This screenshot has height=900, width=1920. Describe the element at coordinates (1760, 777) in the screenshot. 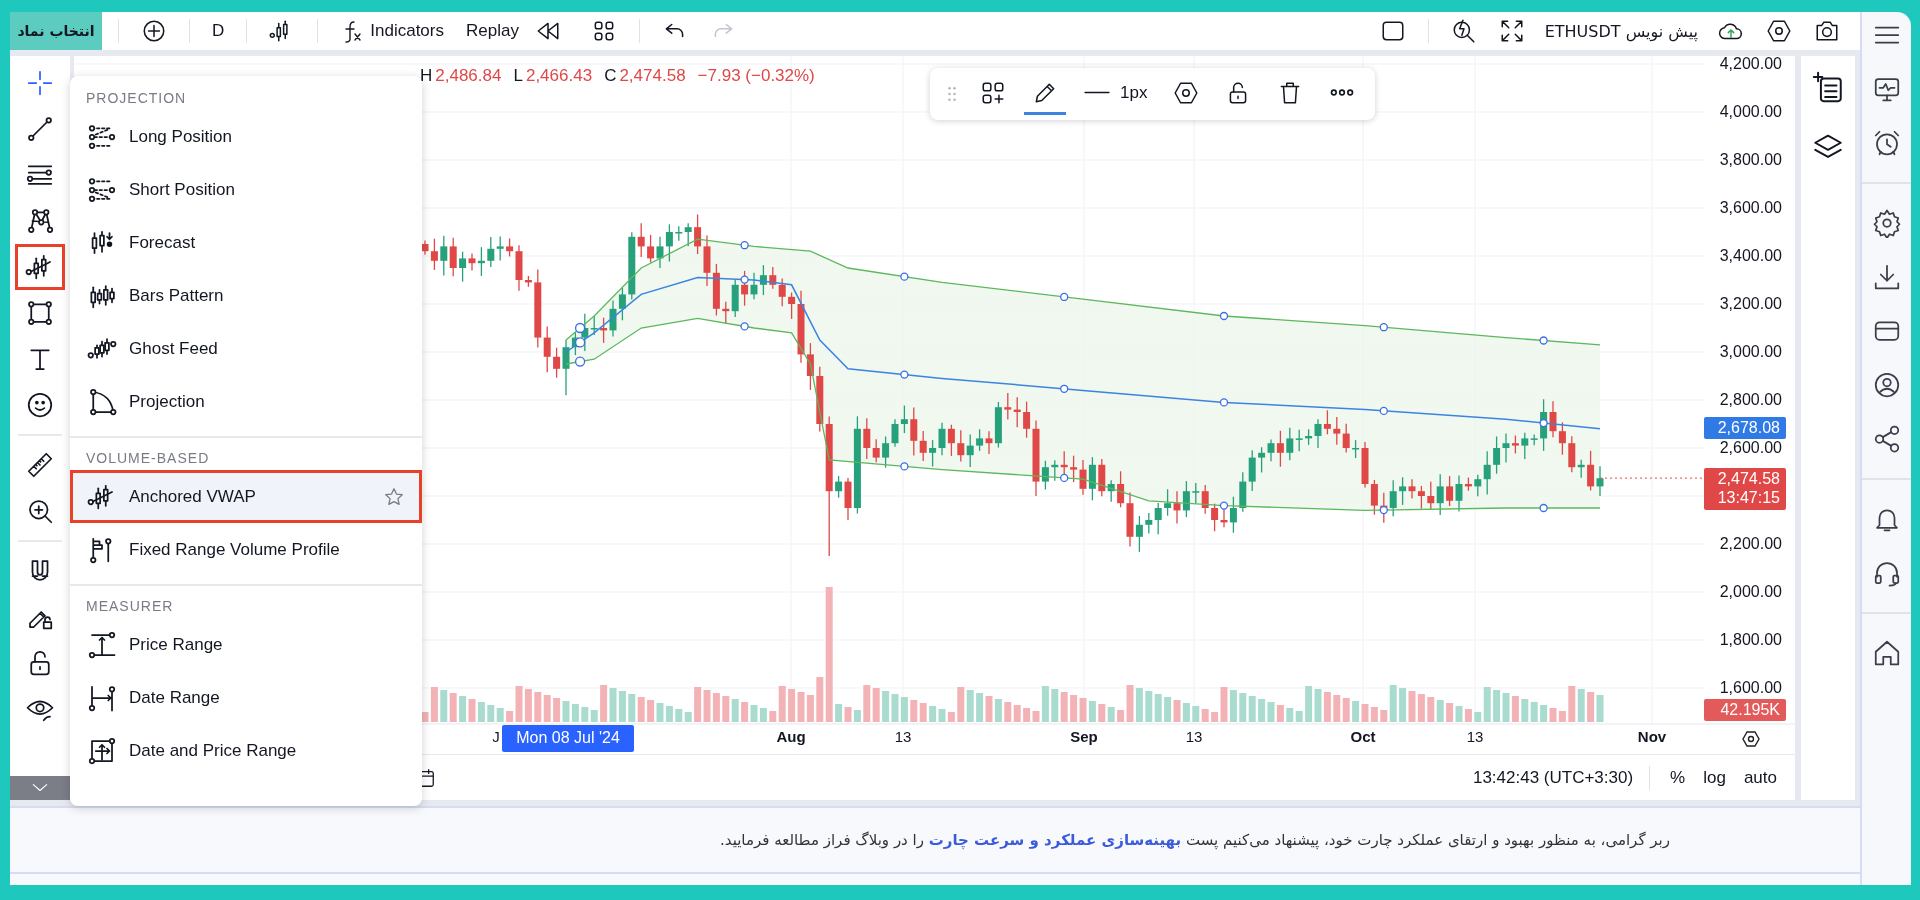

I see `auto-scale-button: auto` at that location.